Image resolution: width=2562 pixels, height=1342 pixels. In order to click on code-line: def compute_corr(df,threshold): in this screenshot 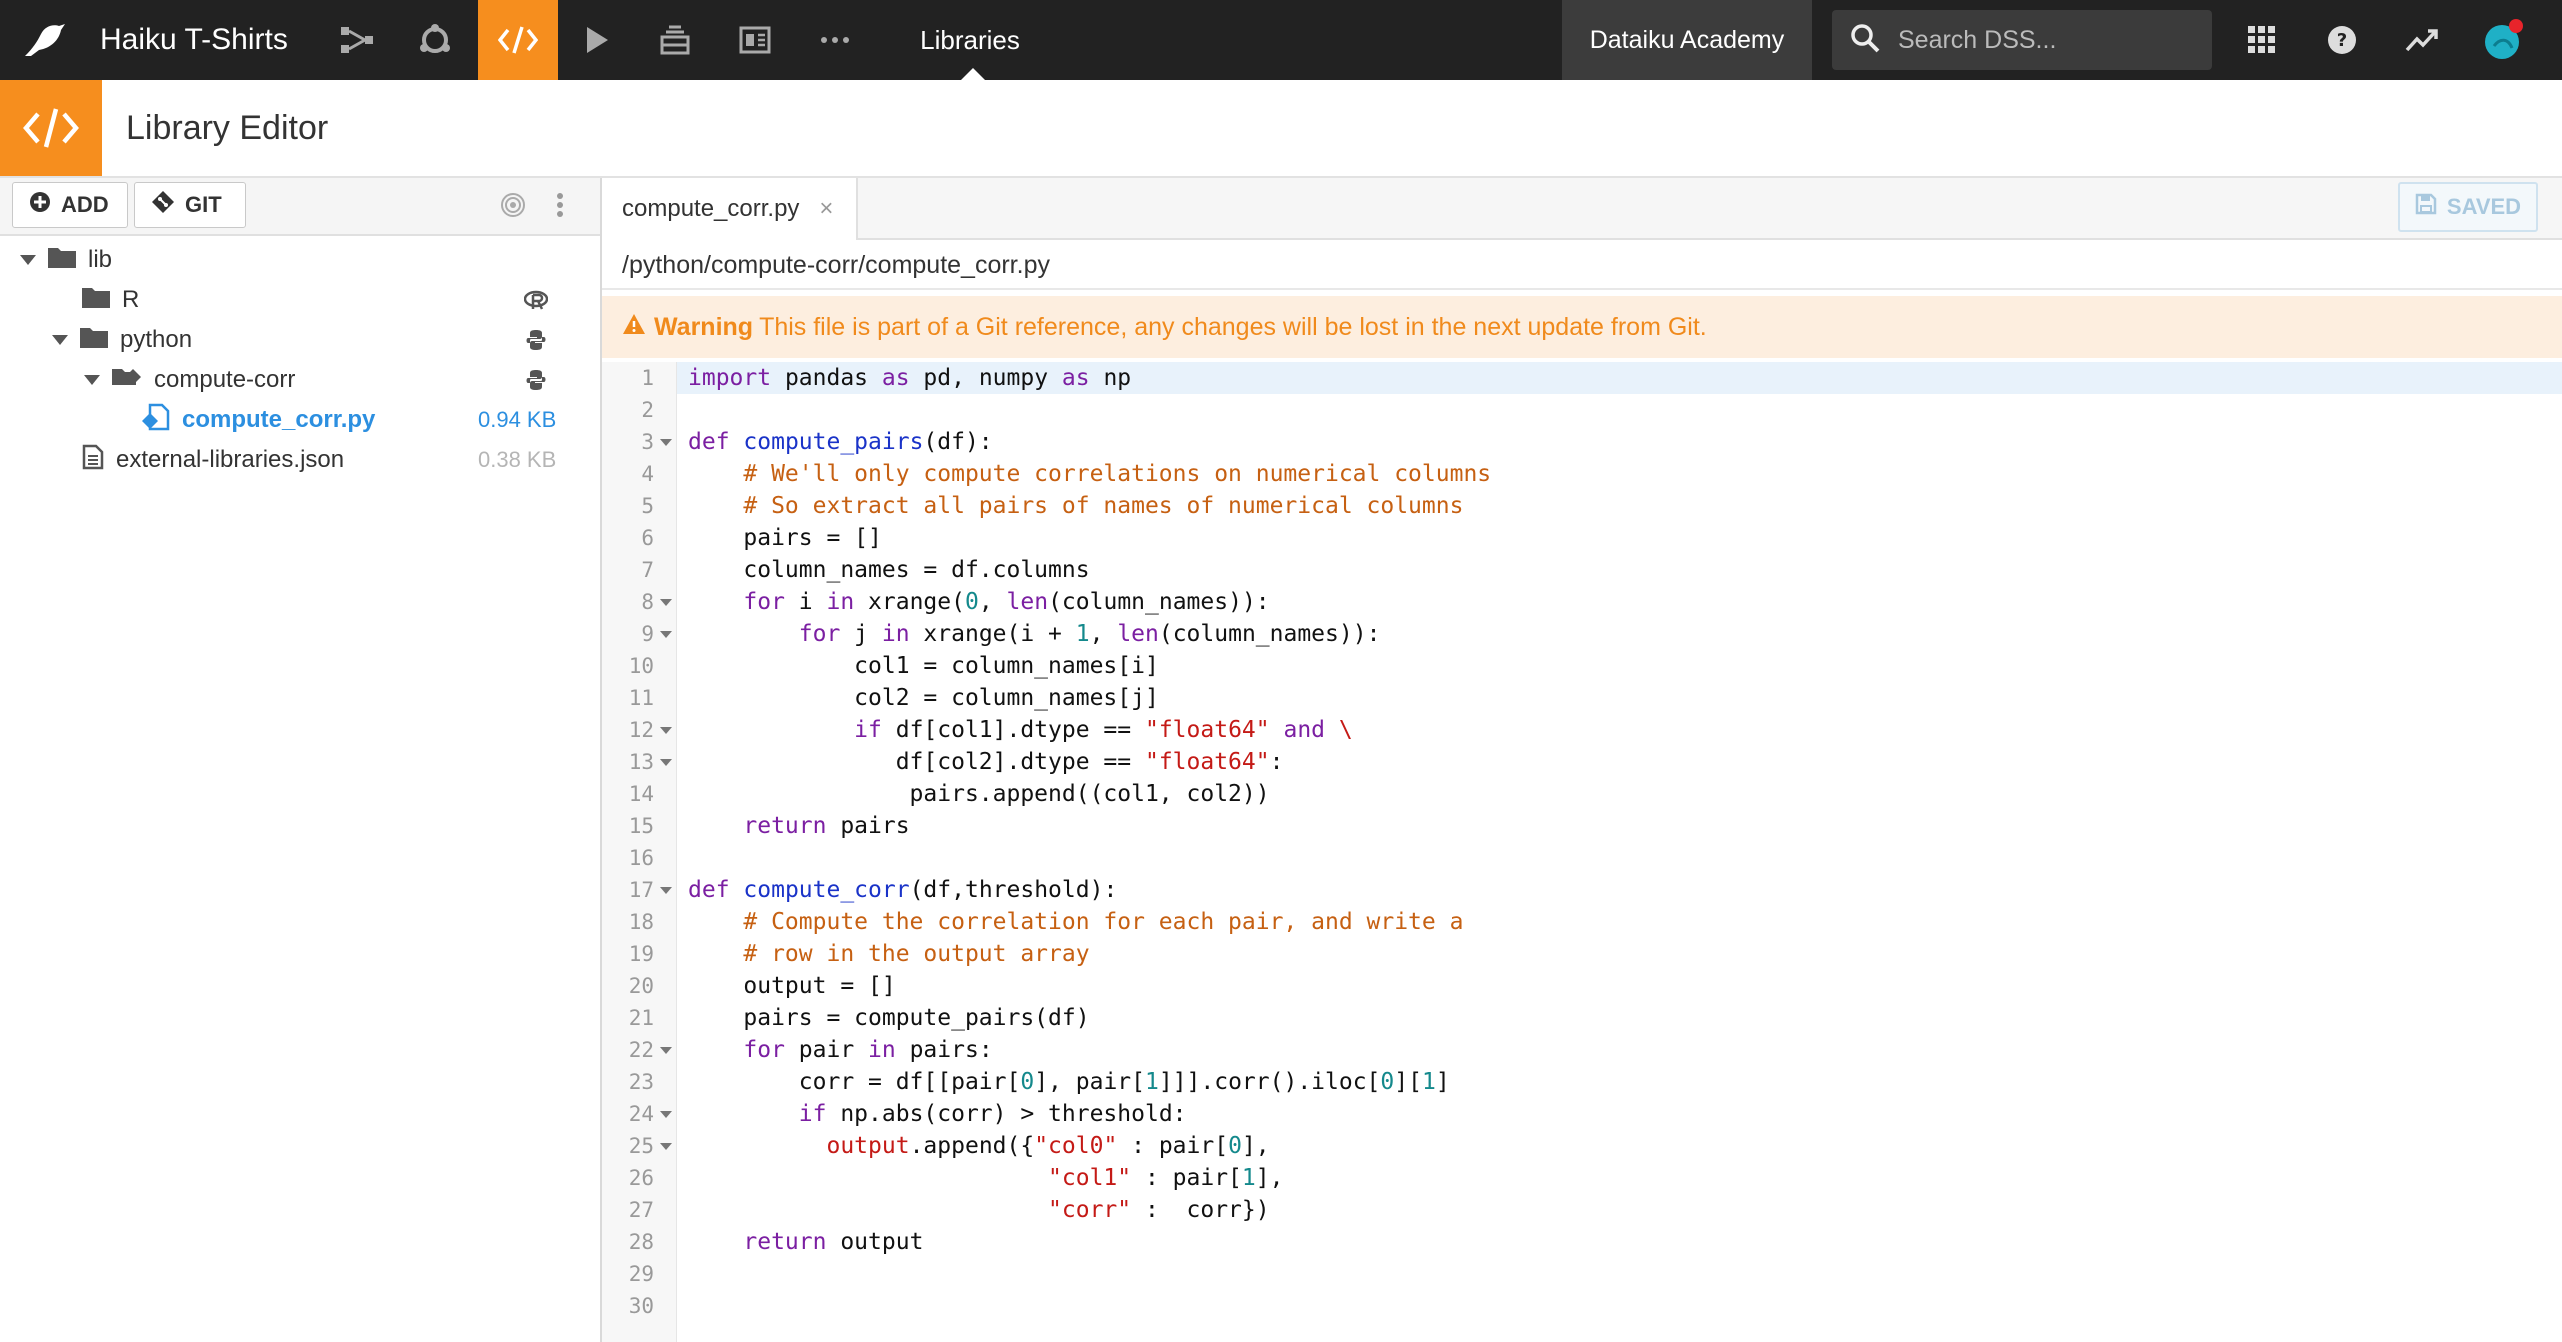, I will do `click(902, 890)`.